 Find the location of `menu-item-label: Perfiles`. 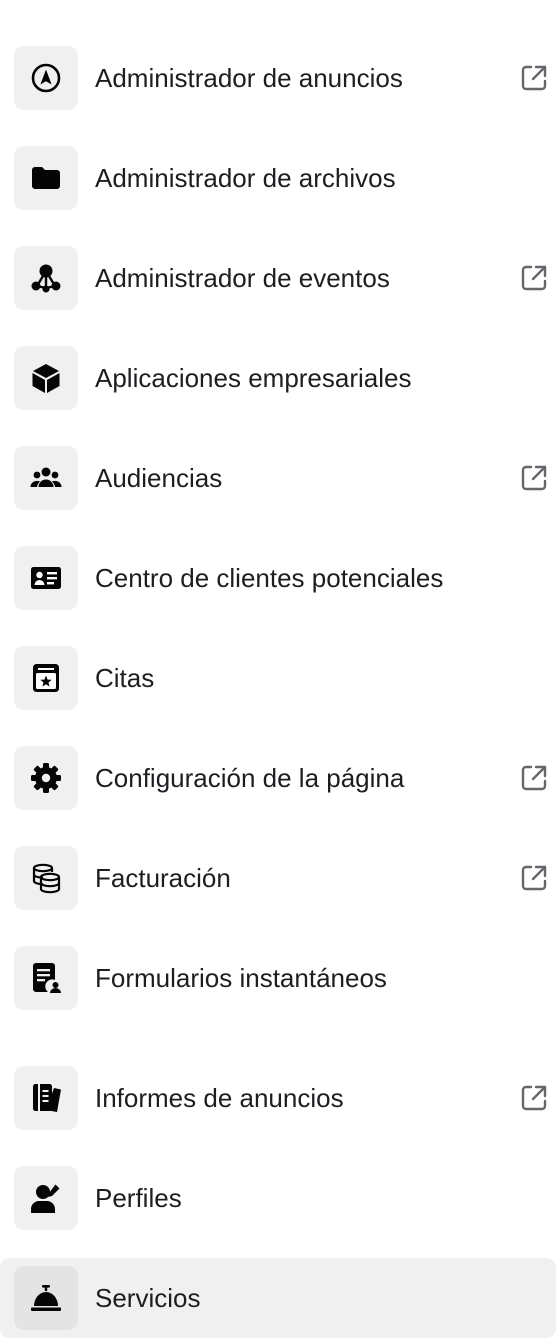

menu-item-label: Perfiles is located at coordinates (138, 1198).